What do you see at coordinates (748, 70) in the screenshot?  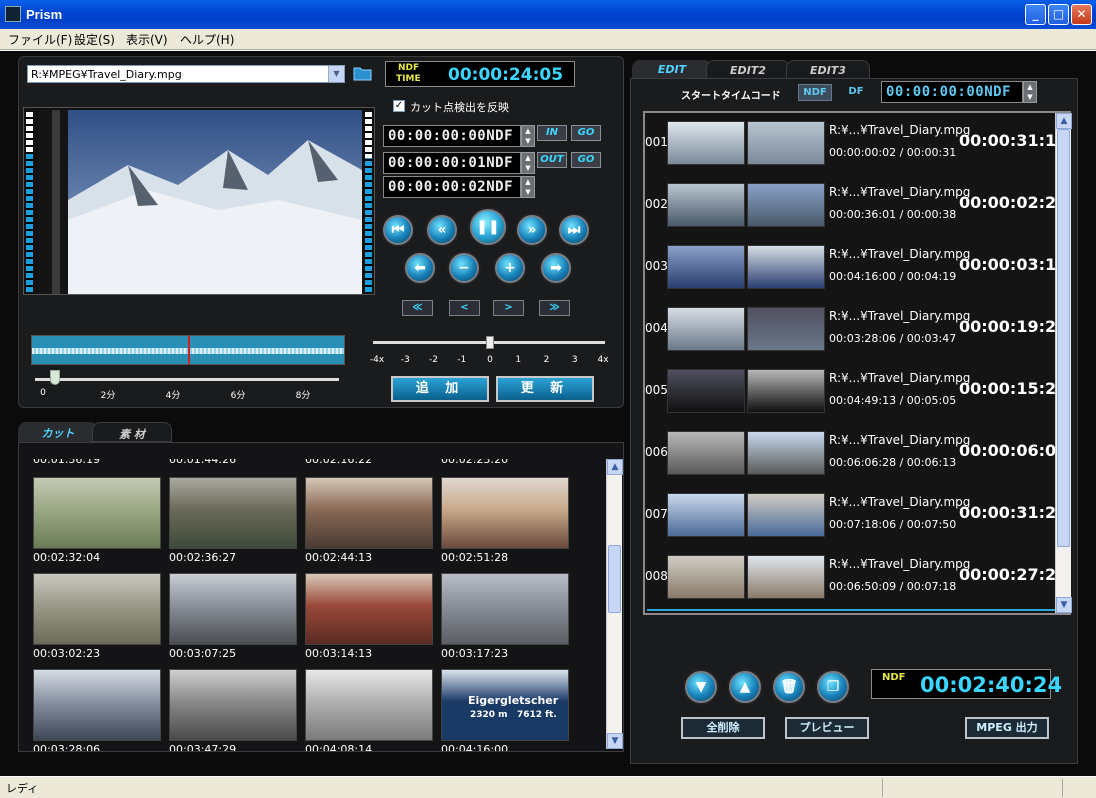 I see `tab-edit2: EDIT2` at bounding box center [748, 70].